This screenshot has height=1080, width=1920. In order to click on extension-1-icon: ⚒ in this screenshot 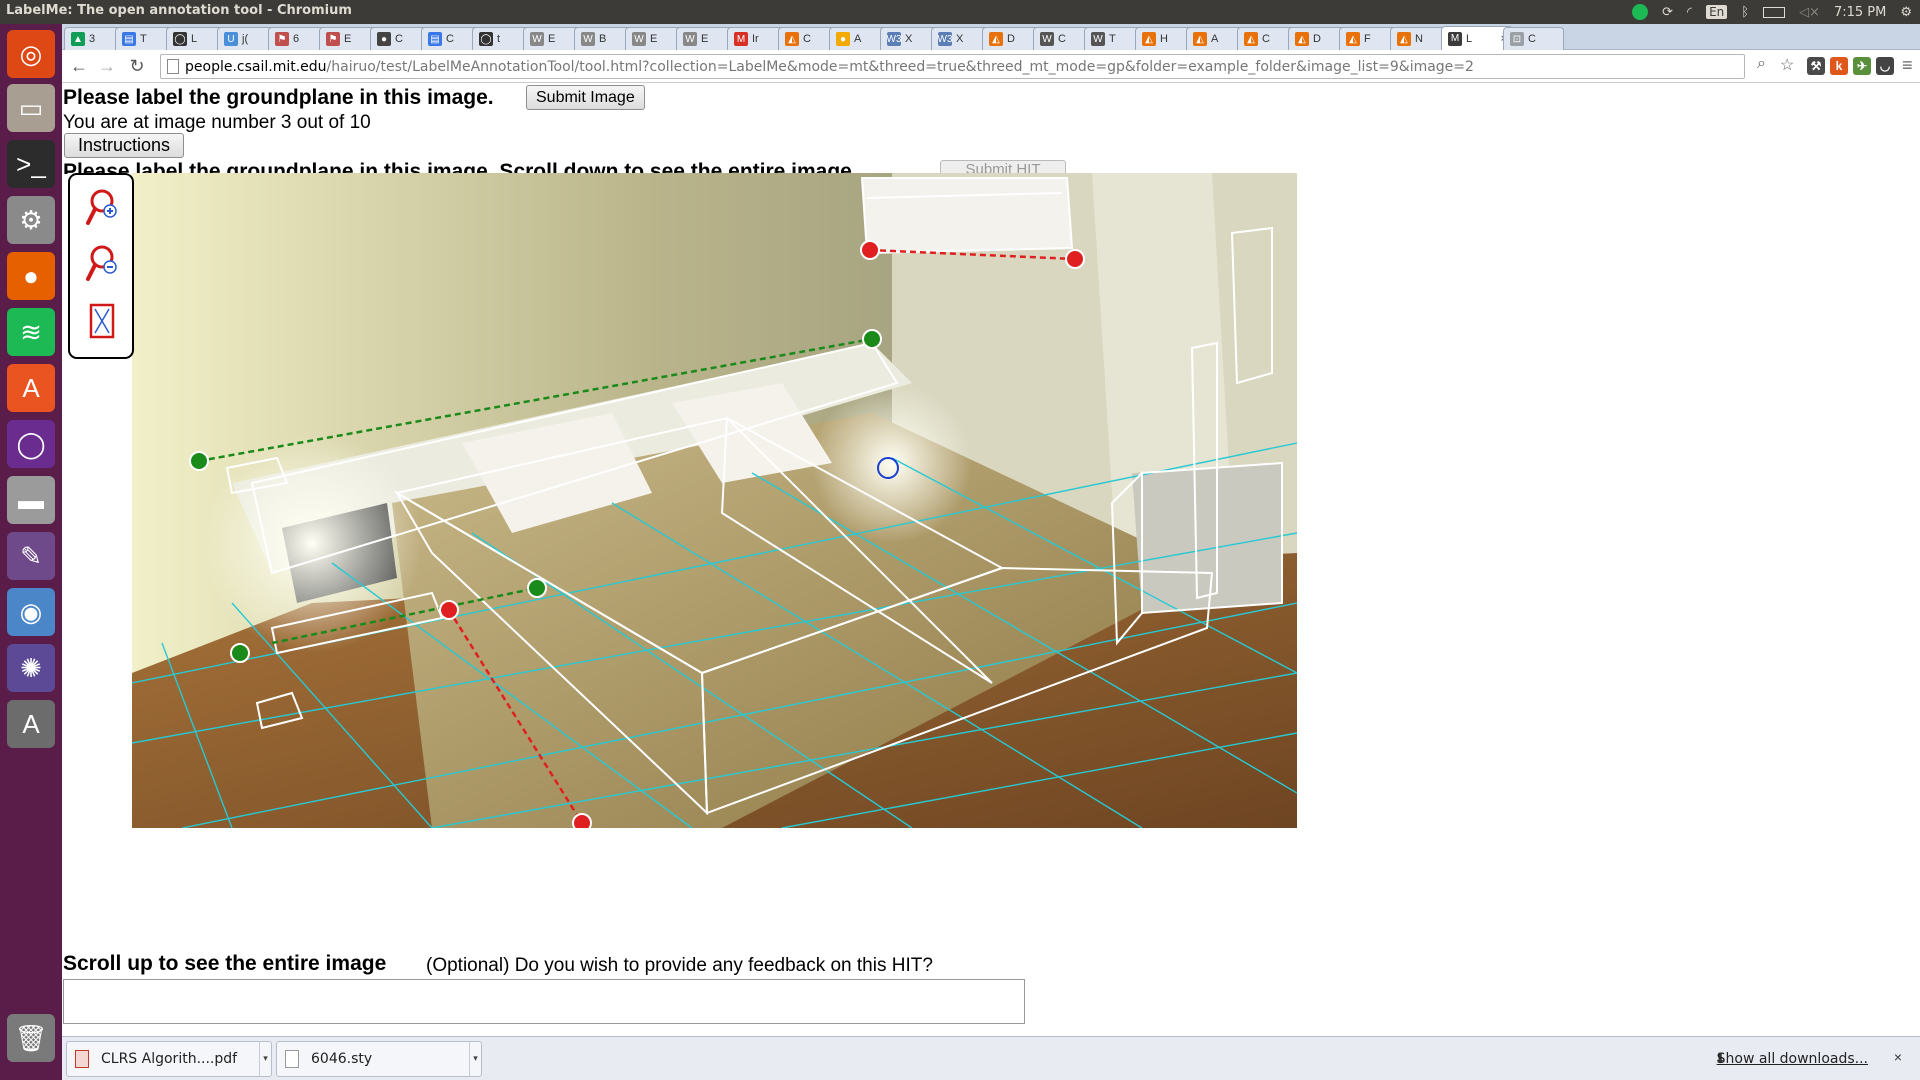, I will do `click(1816, 66)`.